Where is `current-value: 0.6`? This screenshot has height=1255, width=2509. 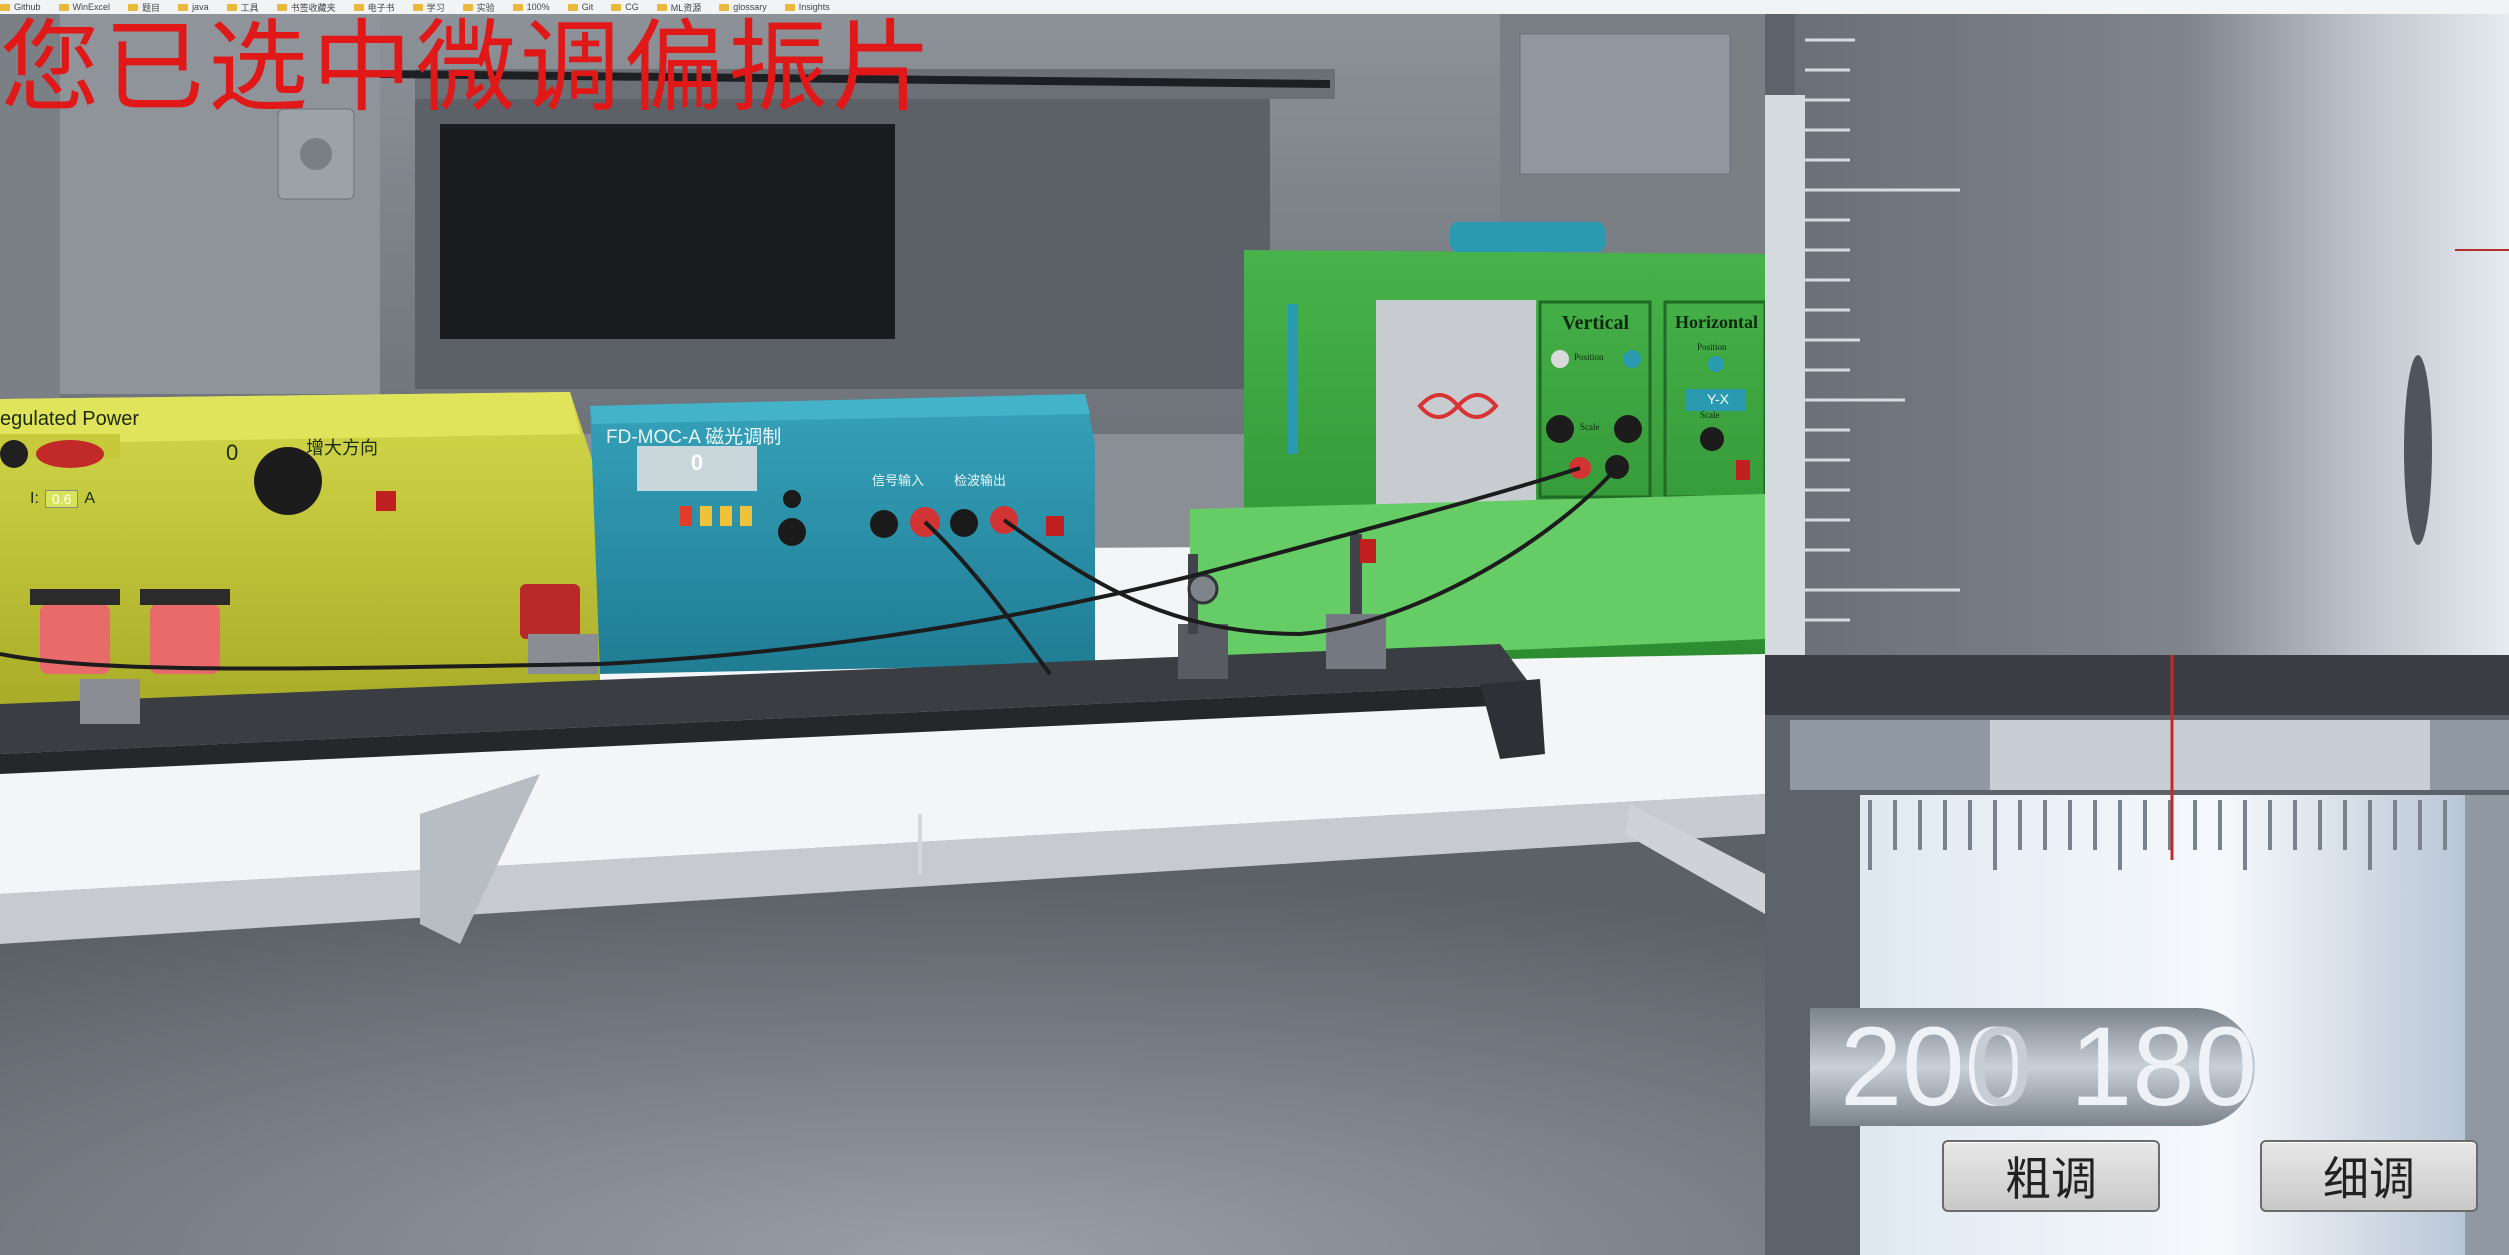
current-value: 0.6 is located at coordinates (61, 499).